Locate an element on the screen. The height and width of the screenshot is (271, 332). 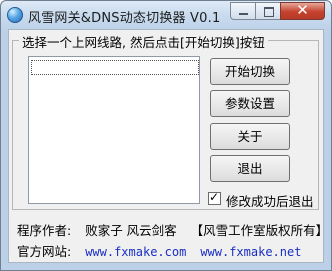
exit-button: 退出 is located at coordinates (250, 168).